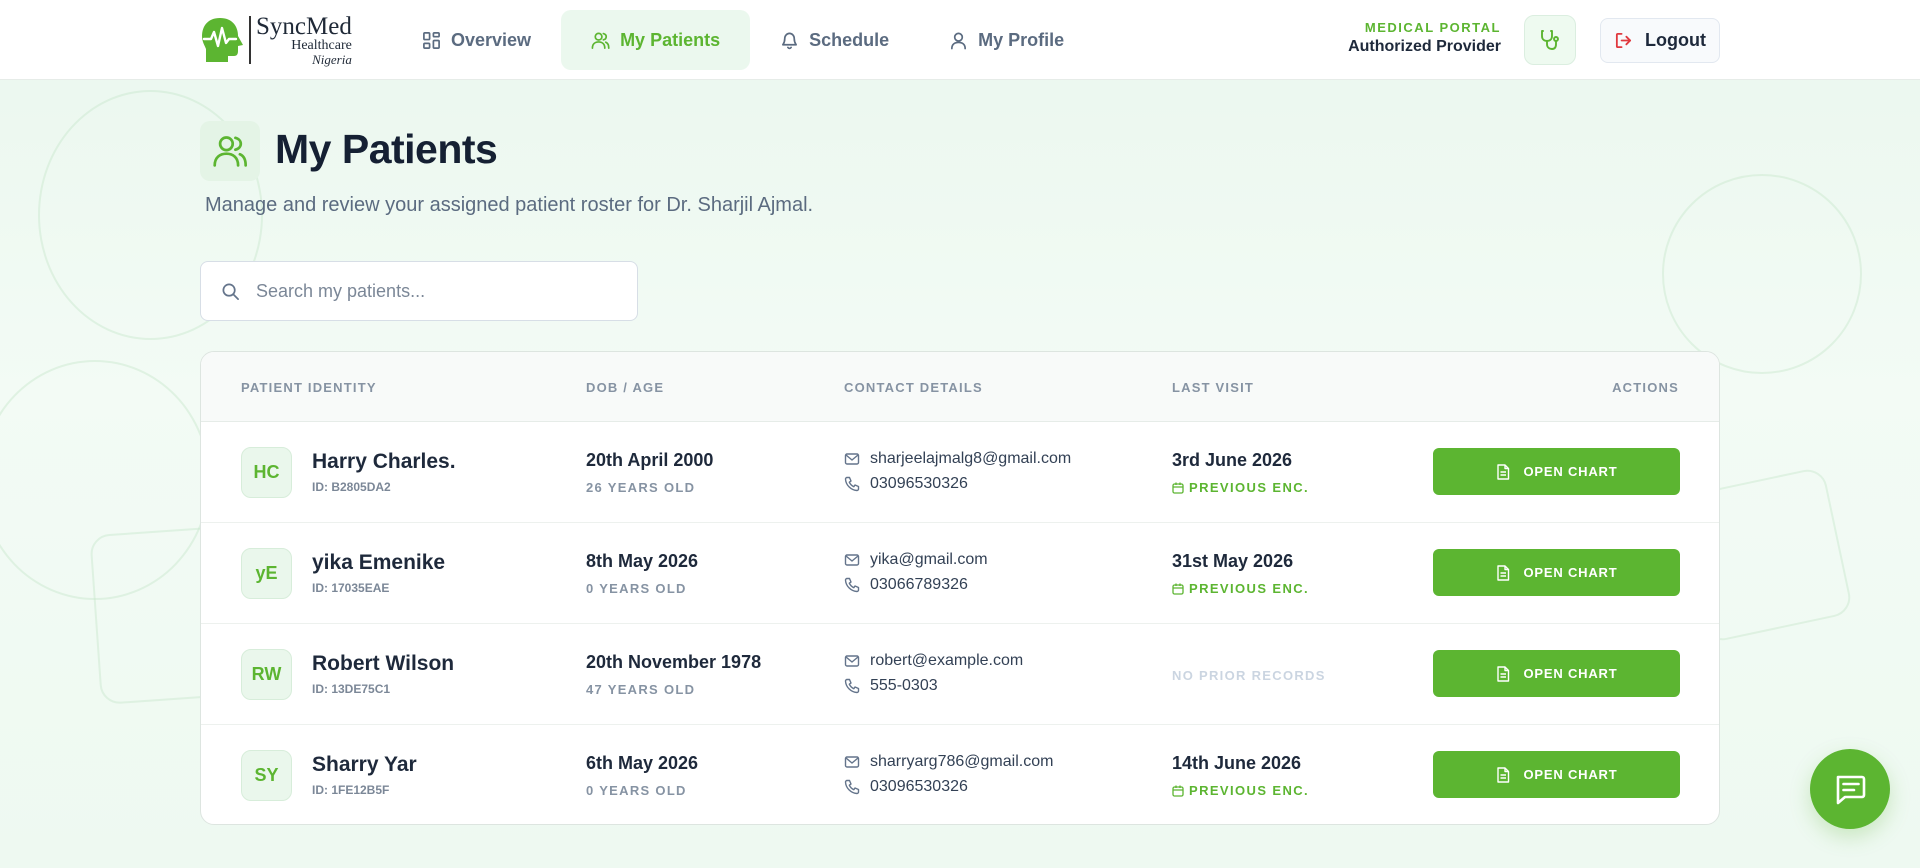  I want to click on nav-item-my-profile: My Profile, so click(1006, 40).